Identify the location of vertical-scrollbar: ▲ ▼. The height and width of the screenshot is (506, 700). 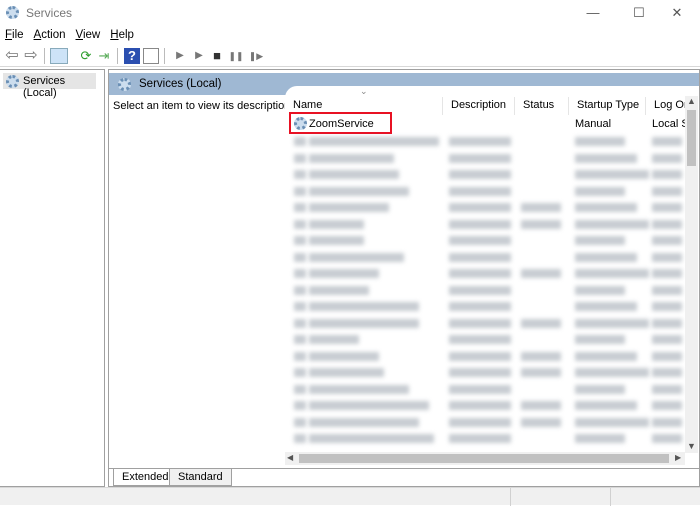
(691, 274).